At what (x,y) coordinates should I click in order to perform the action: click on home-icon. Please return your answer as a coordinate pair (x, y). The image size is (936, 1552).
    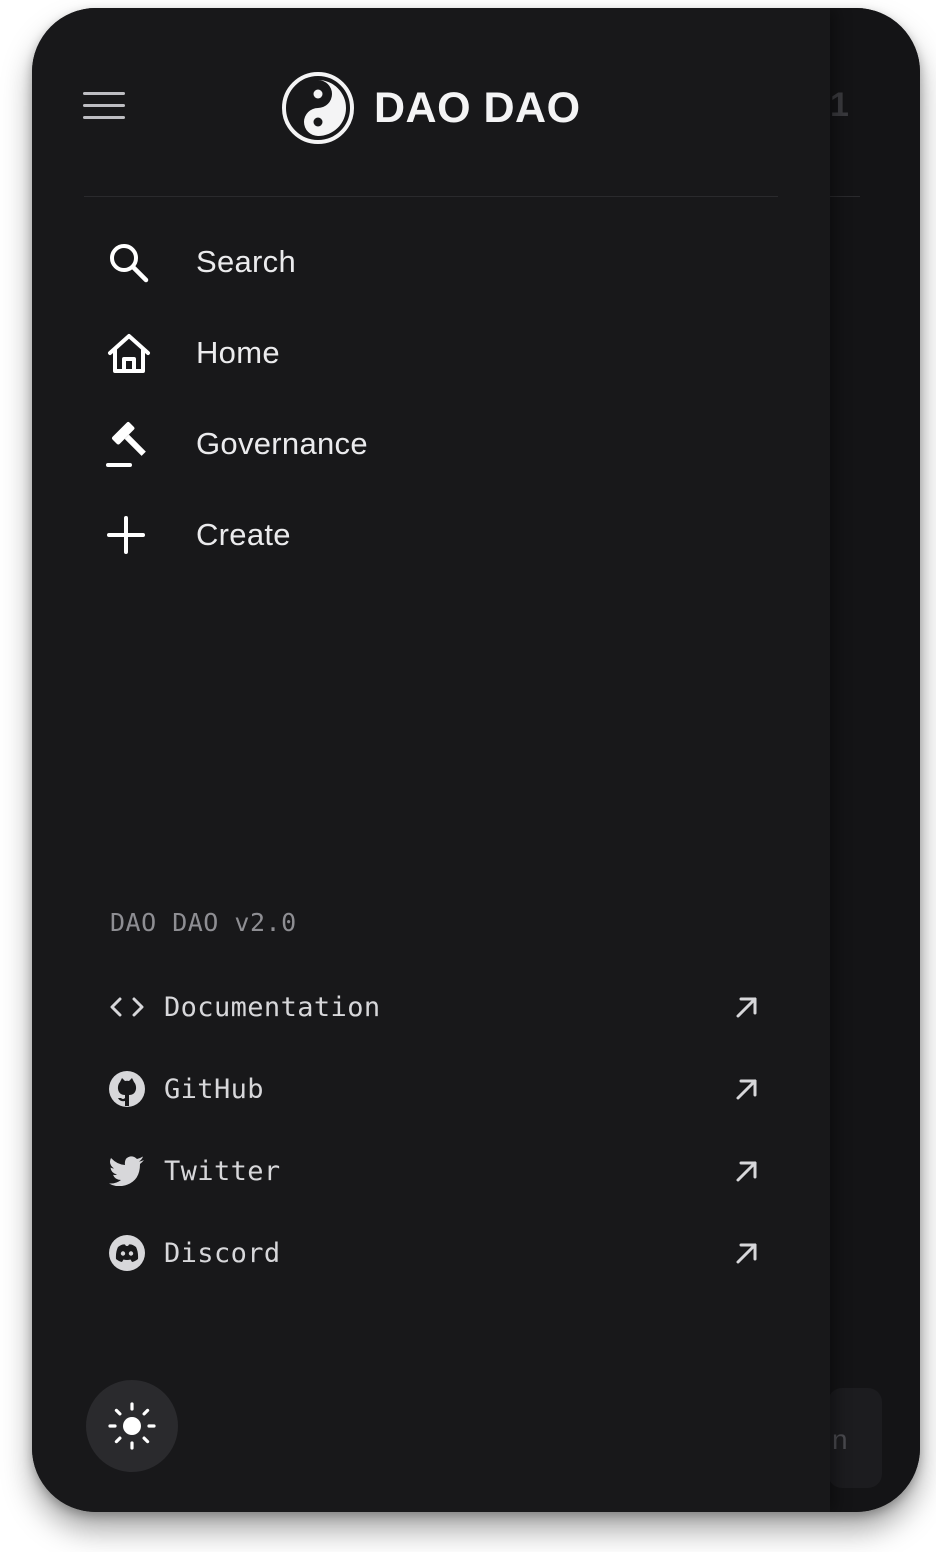
    Looking at the image, I should click on (132, 353).